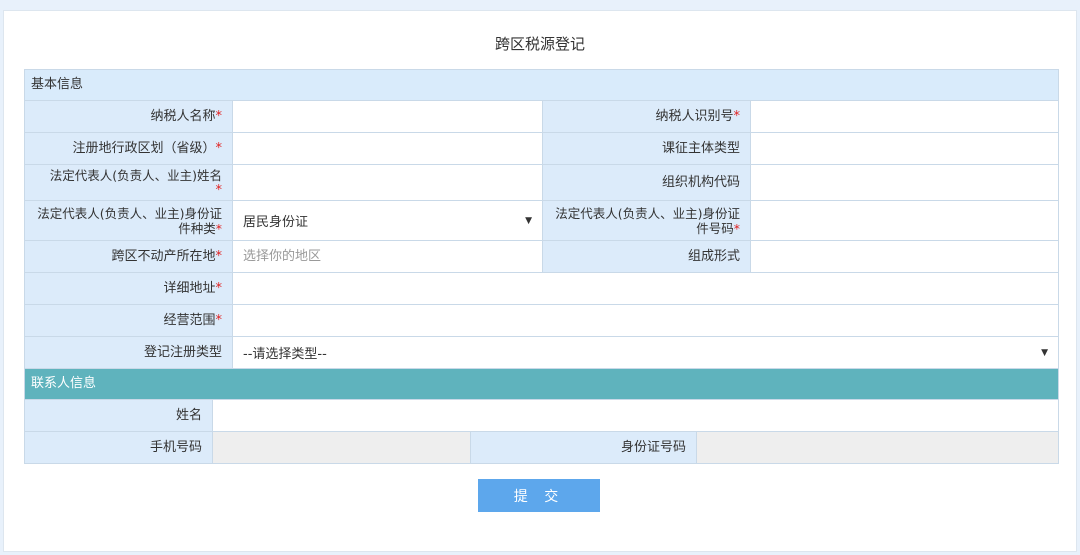  What do you see at coordinates (392, 256) in the screenshot?
I see `property-location-input` at bounding box center [392, 256].